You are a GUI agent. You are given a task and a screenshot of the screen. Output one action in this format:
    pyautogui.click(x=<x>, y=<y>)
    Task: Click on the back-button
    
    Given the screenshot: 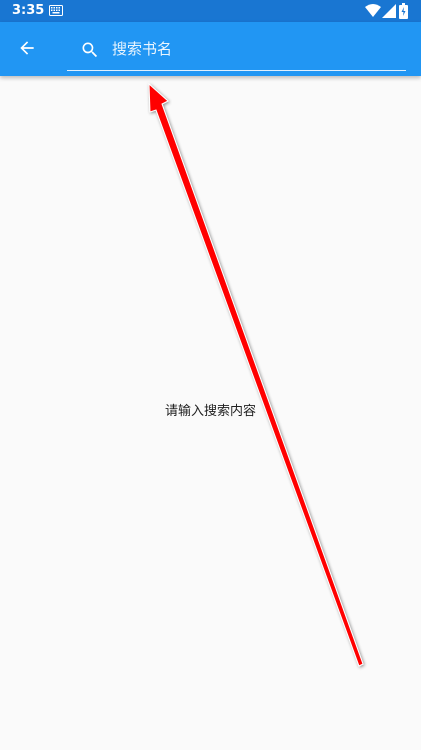 What is the action you would take?
    pyautogui.click(x=27, y=48)
    